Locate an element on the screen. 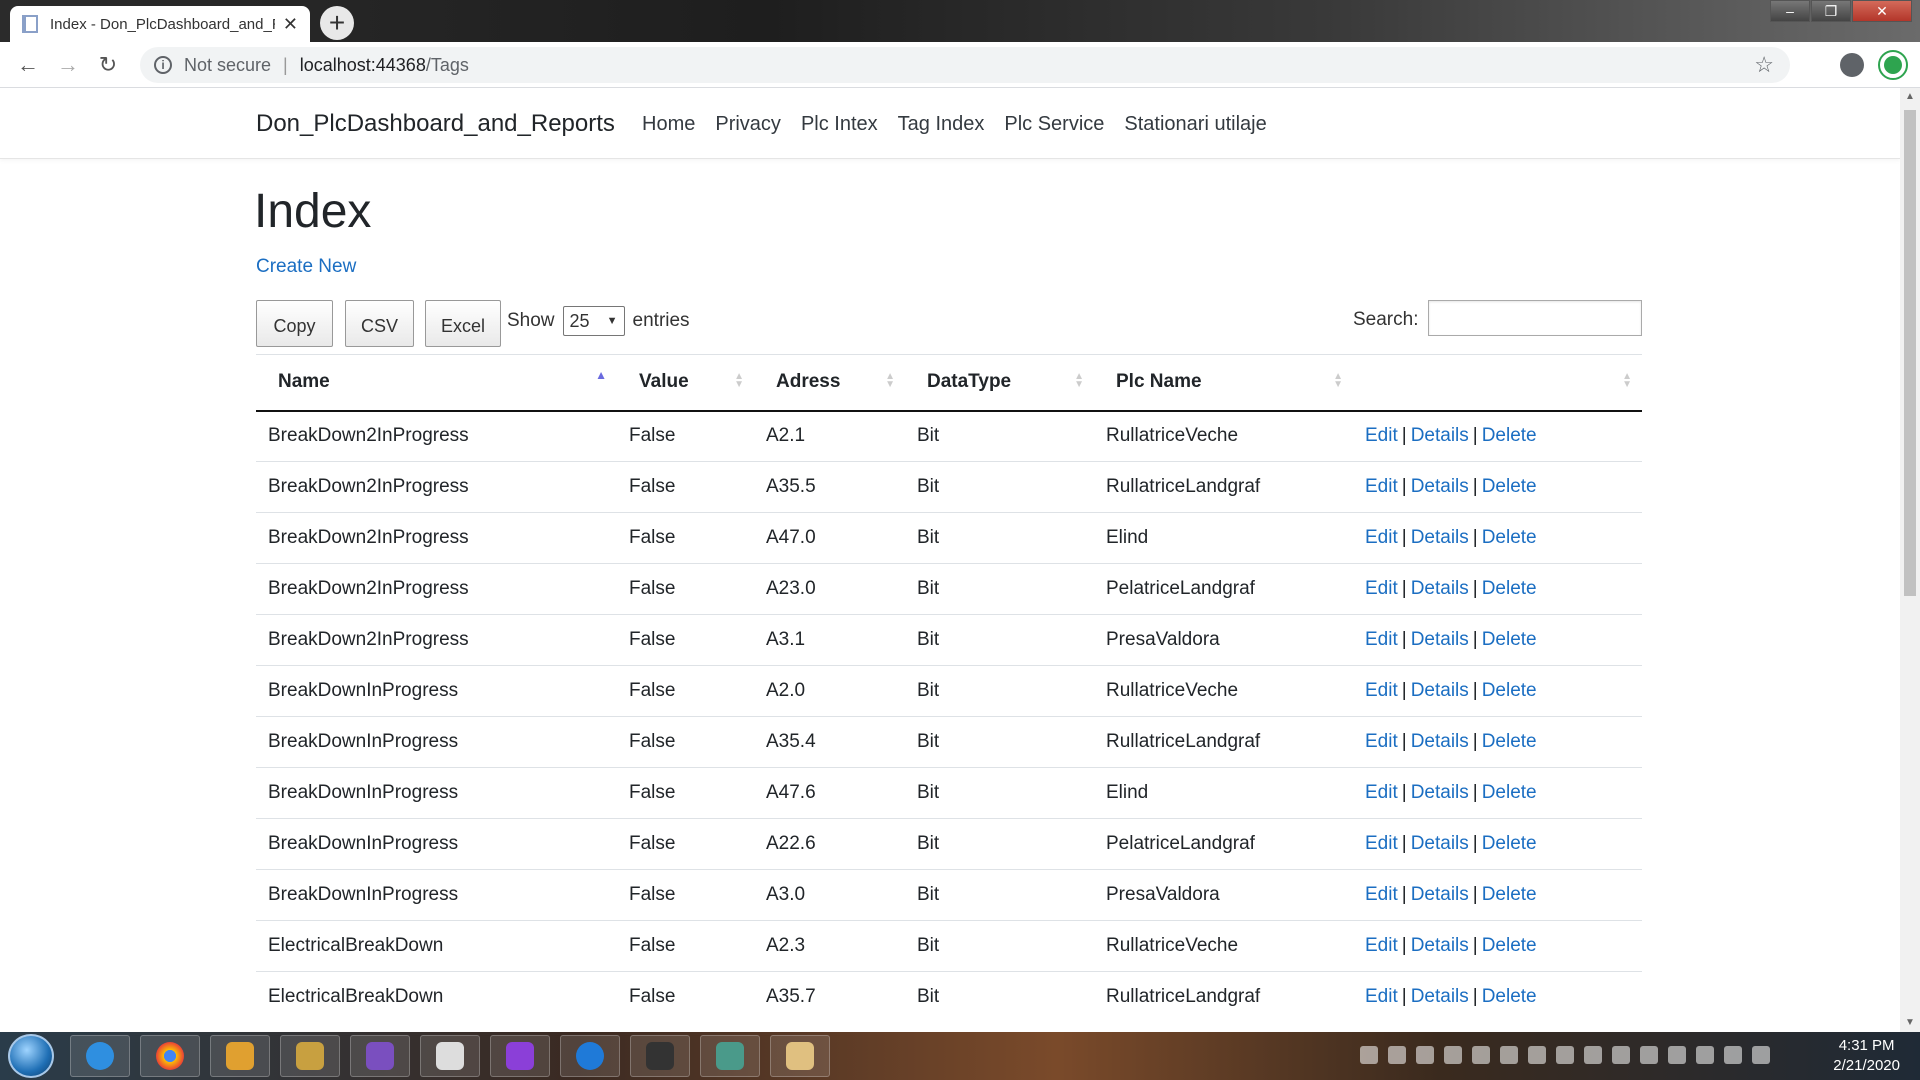  close-tab-icon: ✕ is located at coordinates (290, 24).